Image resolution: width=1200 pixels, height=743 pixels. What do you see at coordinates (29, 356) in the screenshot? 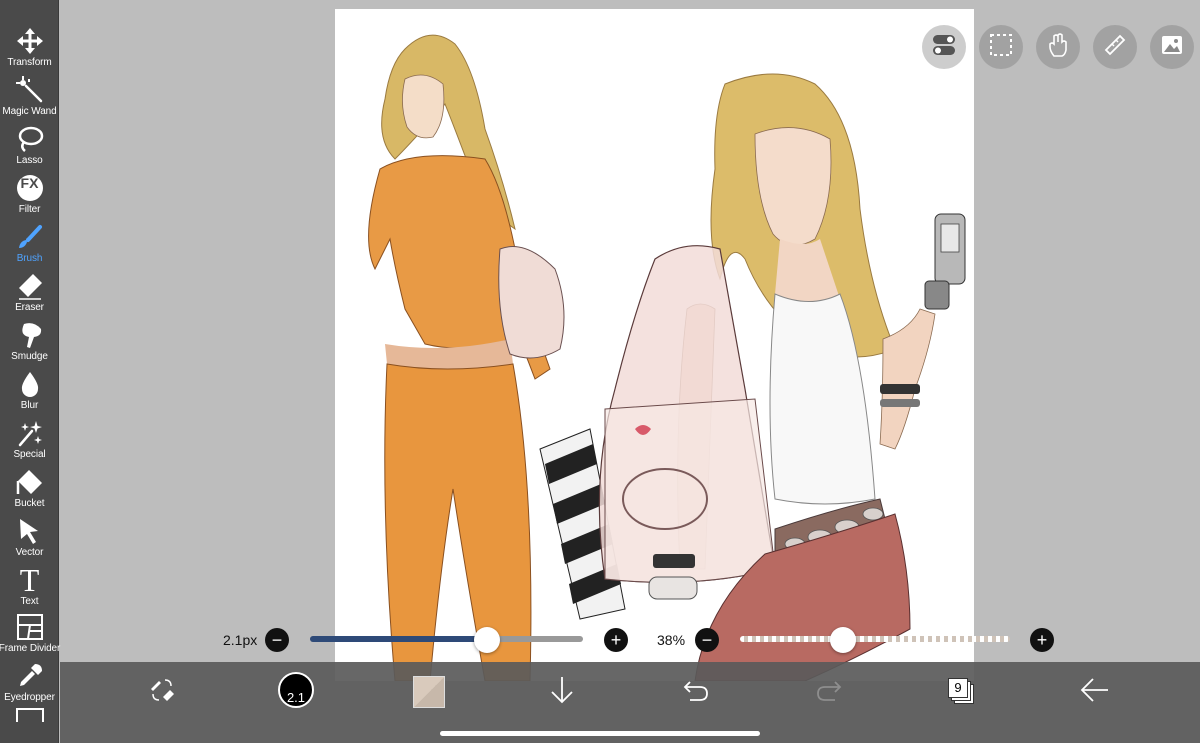
I see `tool-label: Smudge` at bounding box center [29, 356].